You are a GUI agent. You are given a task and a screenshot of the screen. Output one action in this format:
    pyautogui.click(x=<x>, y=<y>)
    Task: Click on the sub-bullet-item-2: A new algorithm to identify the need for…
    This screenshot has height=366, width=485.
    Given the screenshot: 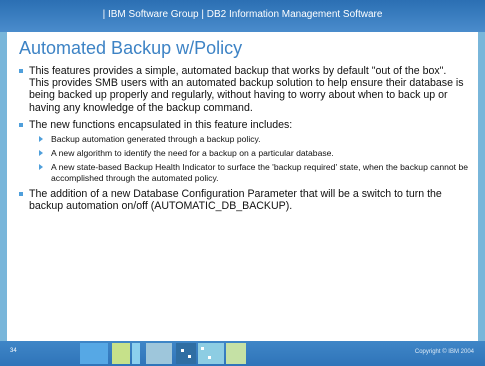 What is the action you would take?
    pyautogui.click(x=249, y=153)
    